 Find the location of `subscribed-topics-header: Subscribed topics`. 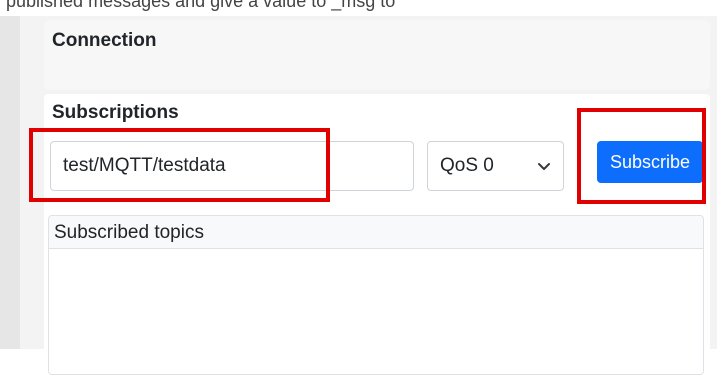

subscribed-topics-header: Subscribed topics is located at coordinates (376, 232).